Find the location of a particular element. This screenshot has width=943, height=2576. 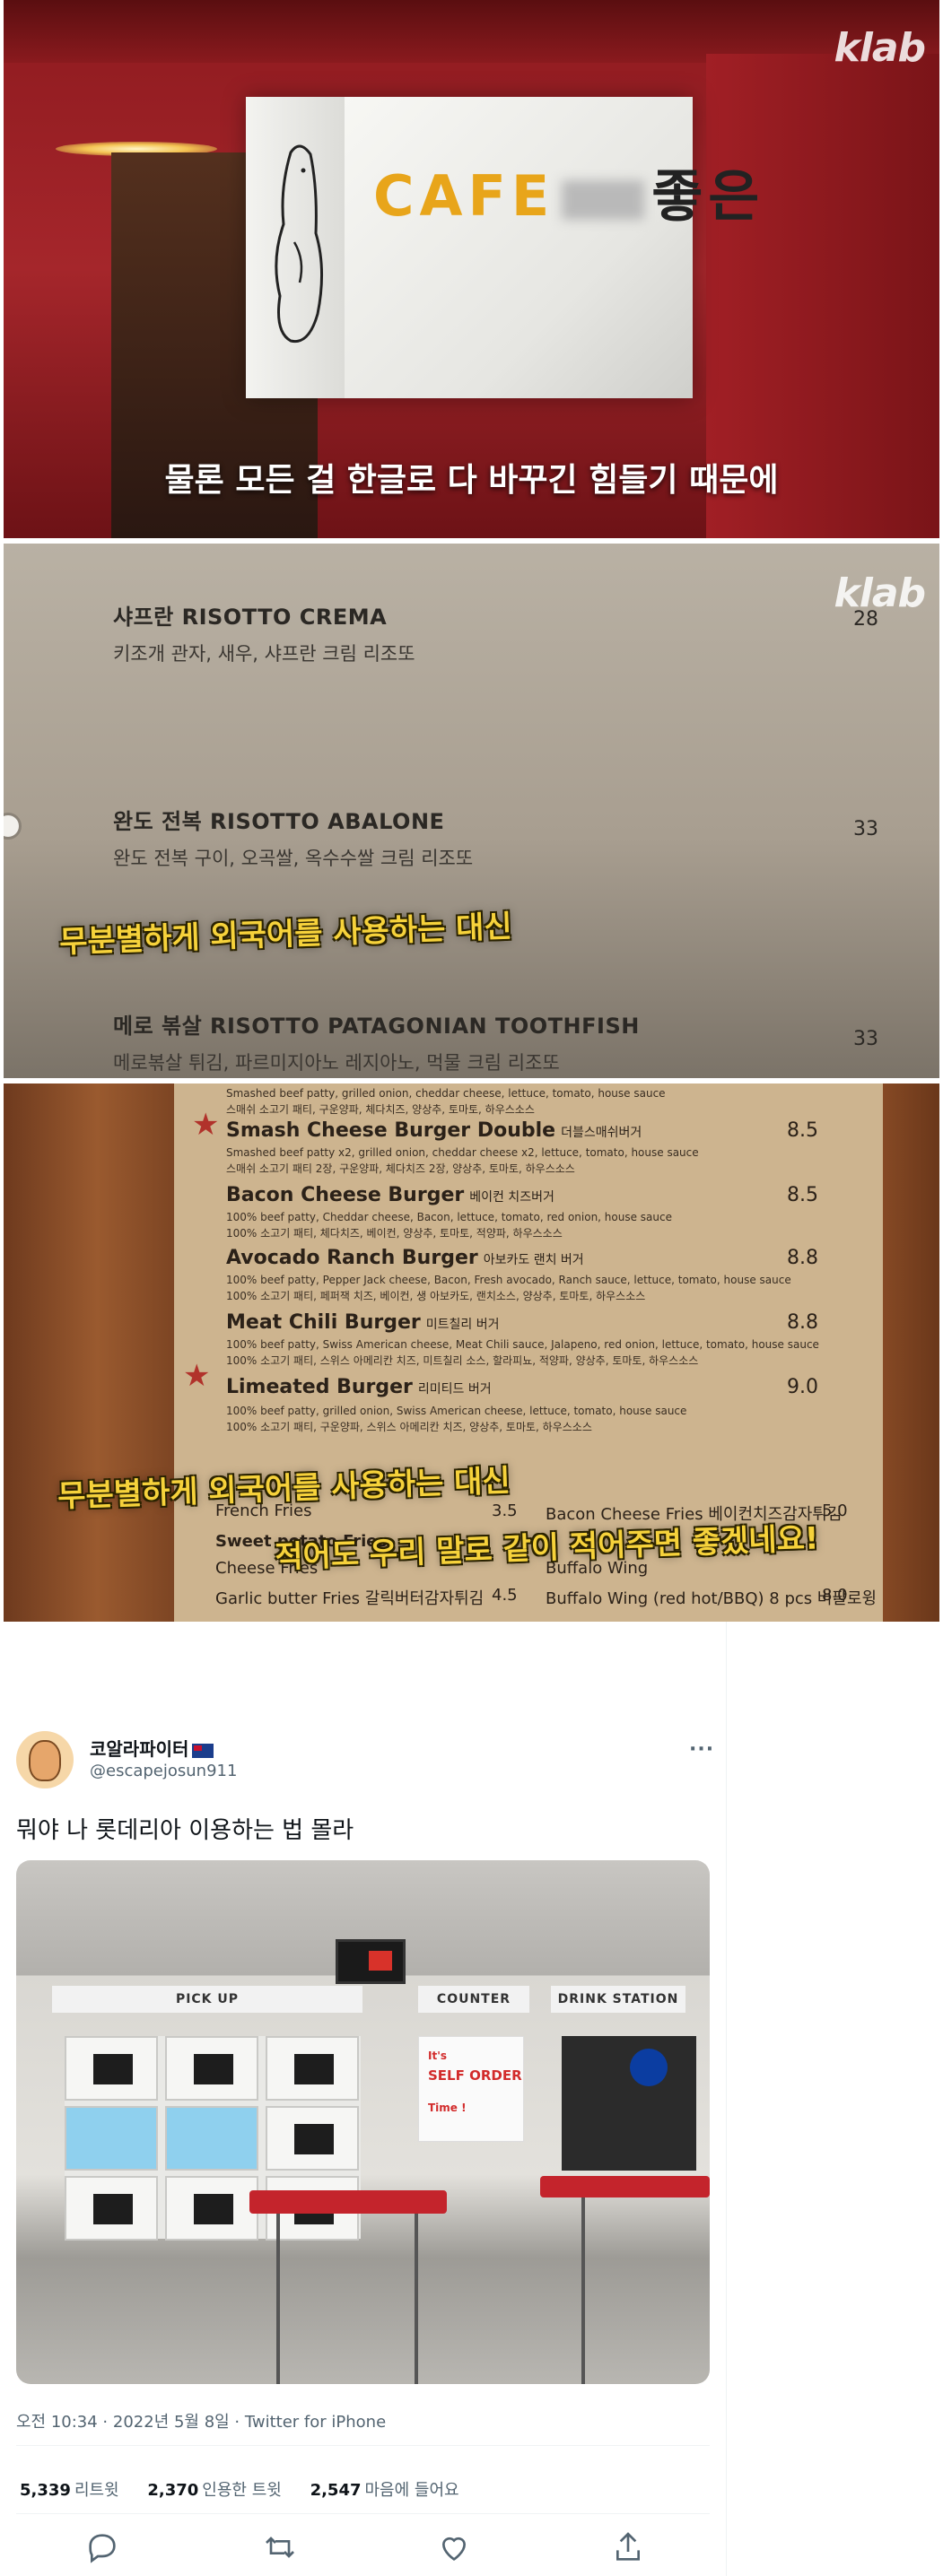

quote-label: 인용한 트윗 is located at coordinates (242, 2490).